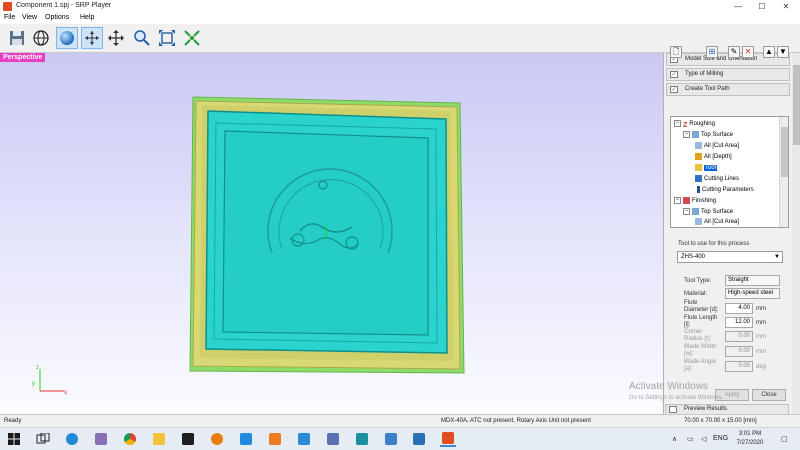  I want to click on tree-item-cut-area-finishing: All [Cut Area], so click(717, 222).